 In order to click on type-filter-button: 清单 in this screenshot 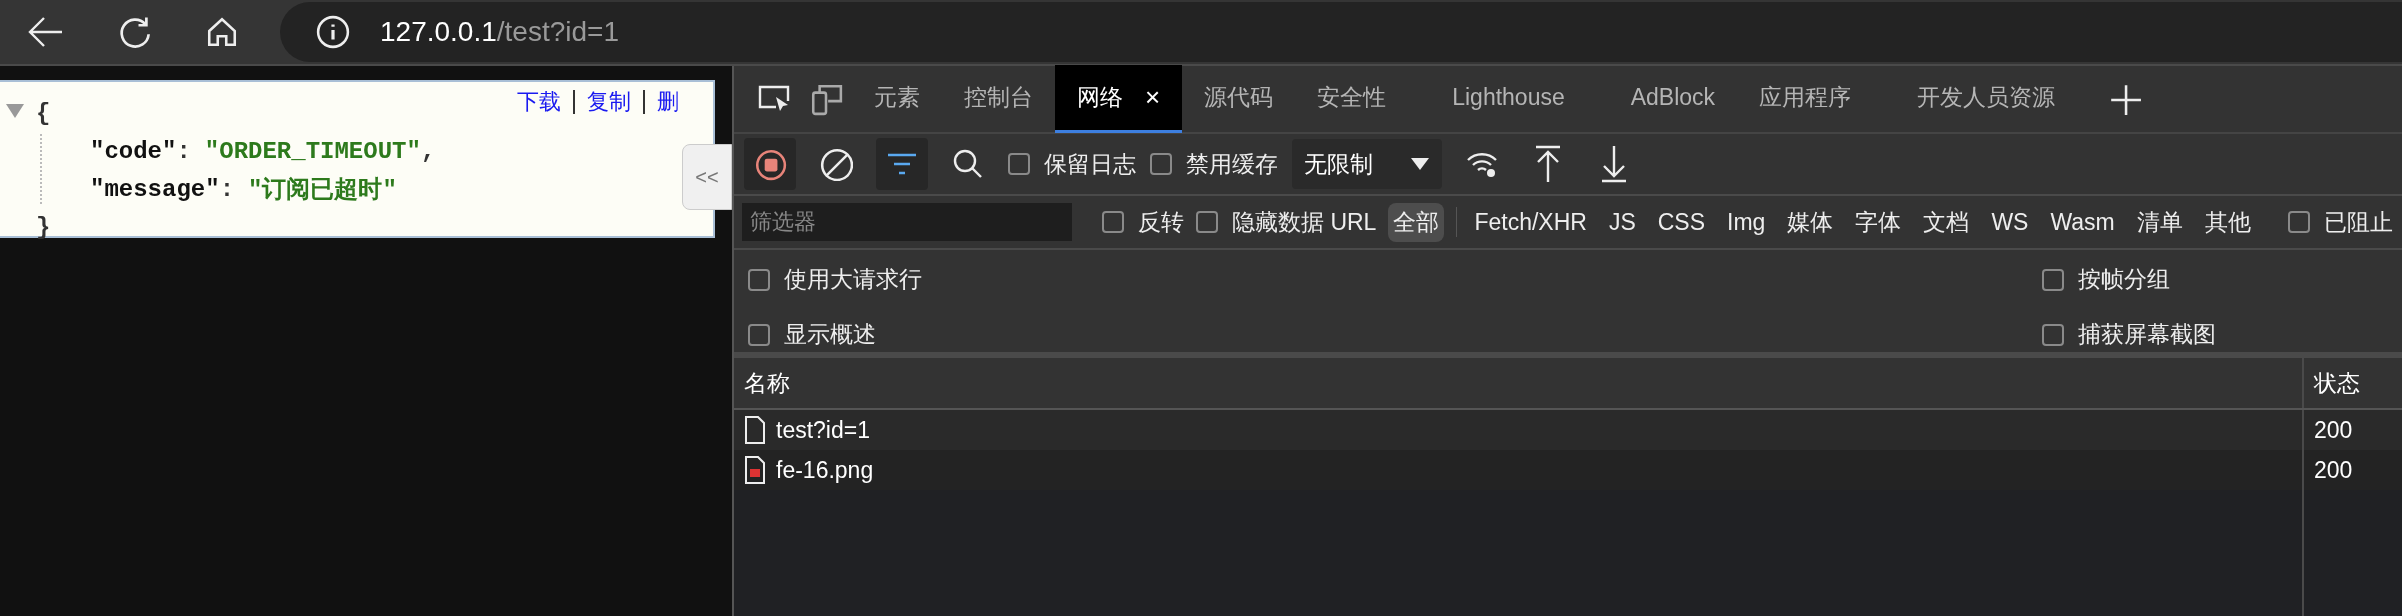, I will do `click(2159, 222)`.